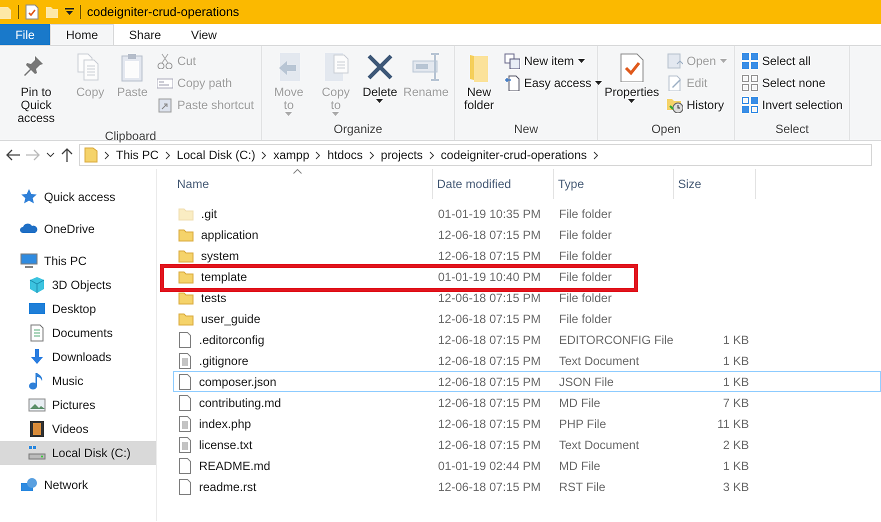 The height and width of the screenshot is (522, 881). Describe the element at coordinates (29, 485) in the screenshot. I see `network-icon` at that location.